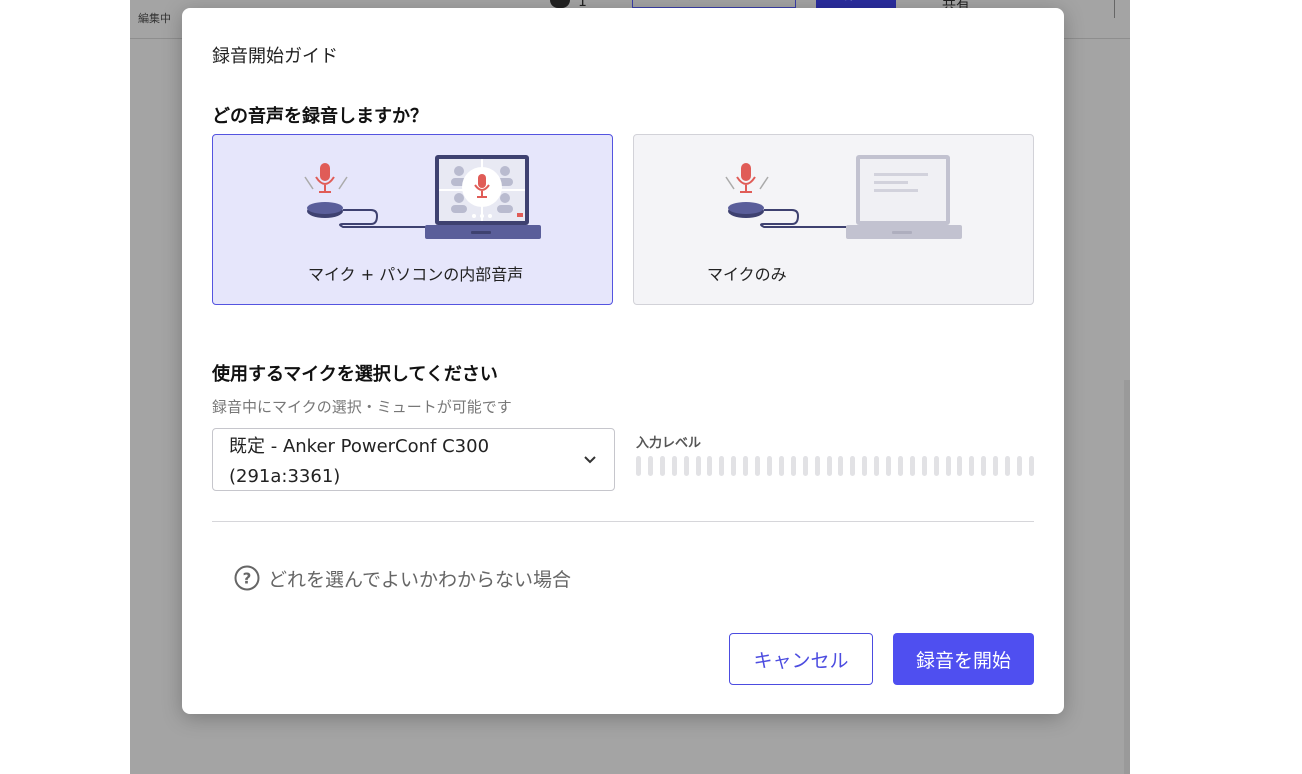 The height and width of the screenshot is (774, 1302). What do you see at coordinates (669, 443) in the screenshot?
I see `input-level-label: 入力レベル` at bounding box center [669, 443].